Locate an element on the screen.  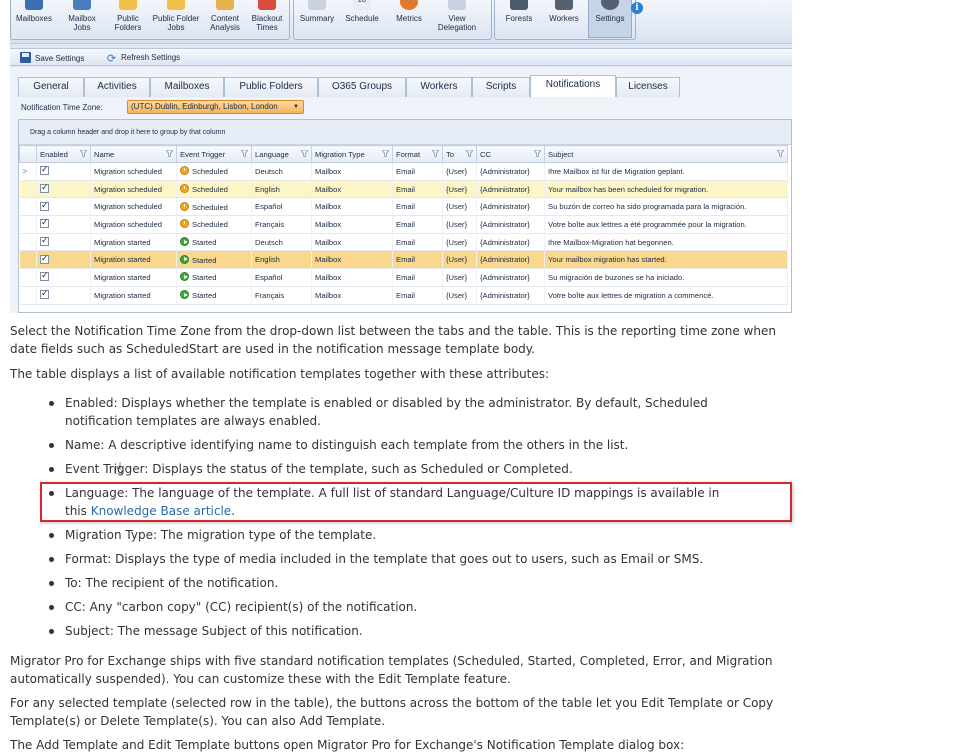
ribbon-content-analysis: Content Analysis is located at coordinates (225, 19).